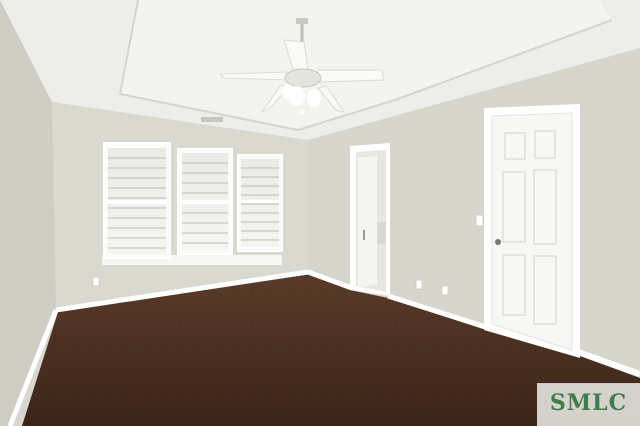  What do you see at coordinates (96, 281) in the screenshot?
I see `wall-outlet` at bounding box center [96, 281].